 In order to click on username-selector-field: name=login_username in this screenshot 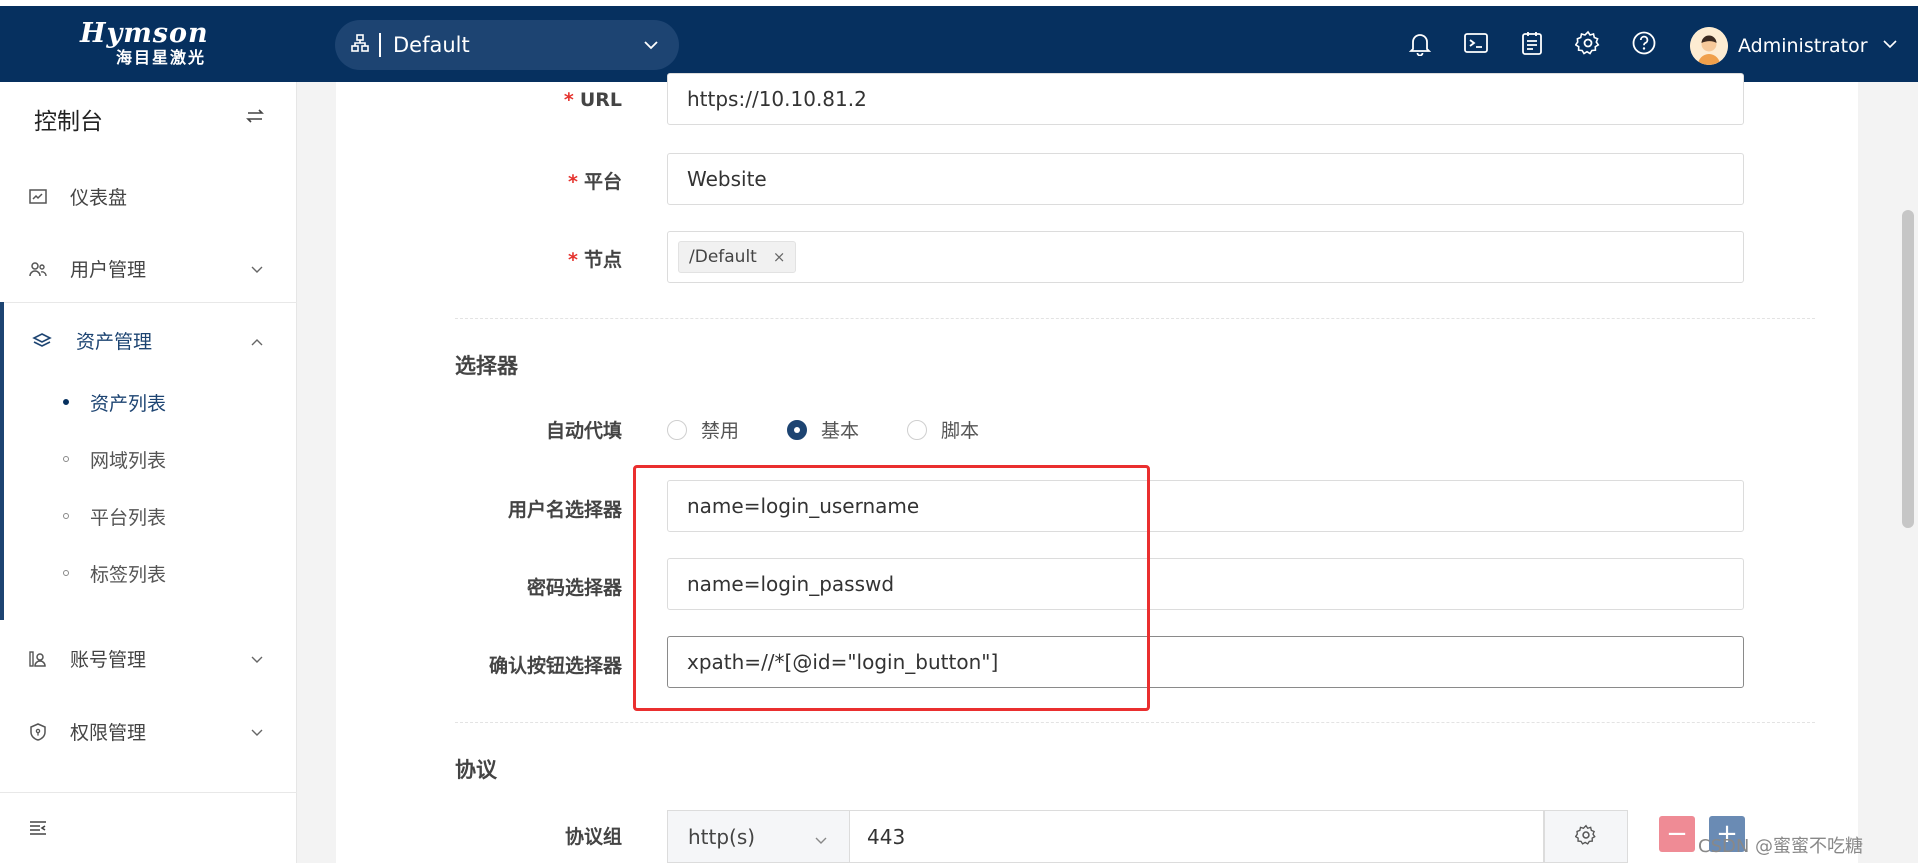, I will do `click(1205, 506)`.